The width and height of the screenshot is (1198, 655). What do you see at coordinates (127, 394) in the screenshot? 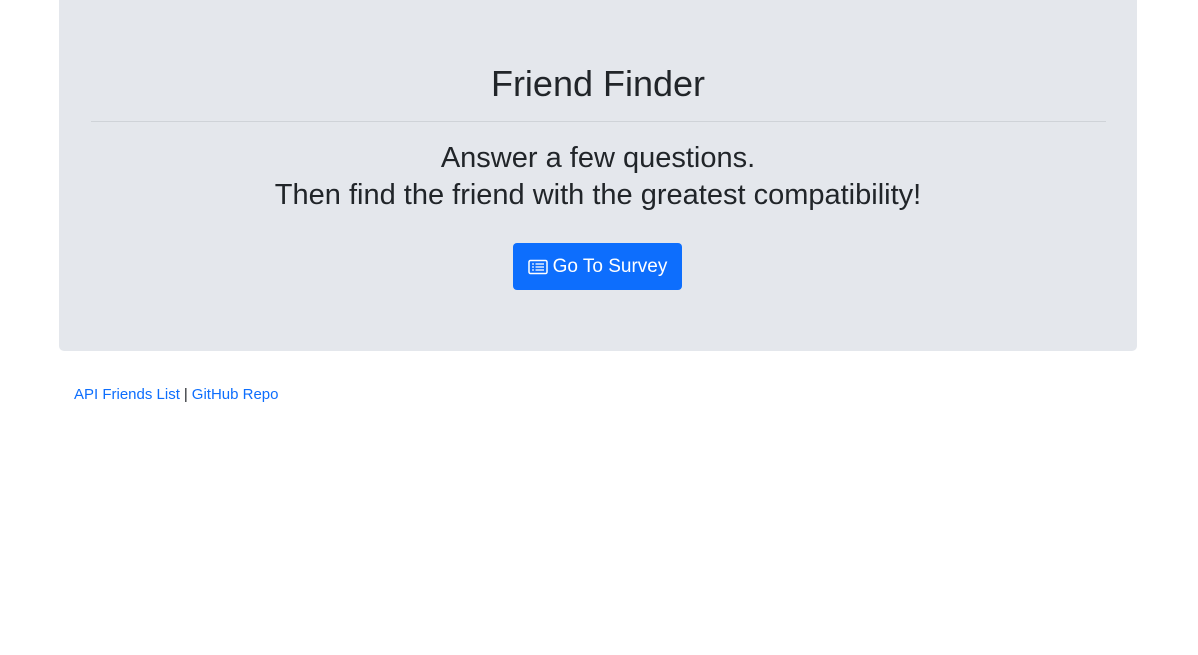
I see `api-friends-list-link: API Friends List` at bounding box center [127, 394].